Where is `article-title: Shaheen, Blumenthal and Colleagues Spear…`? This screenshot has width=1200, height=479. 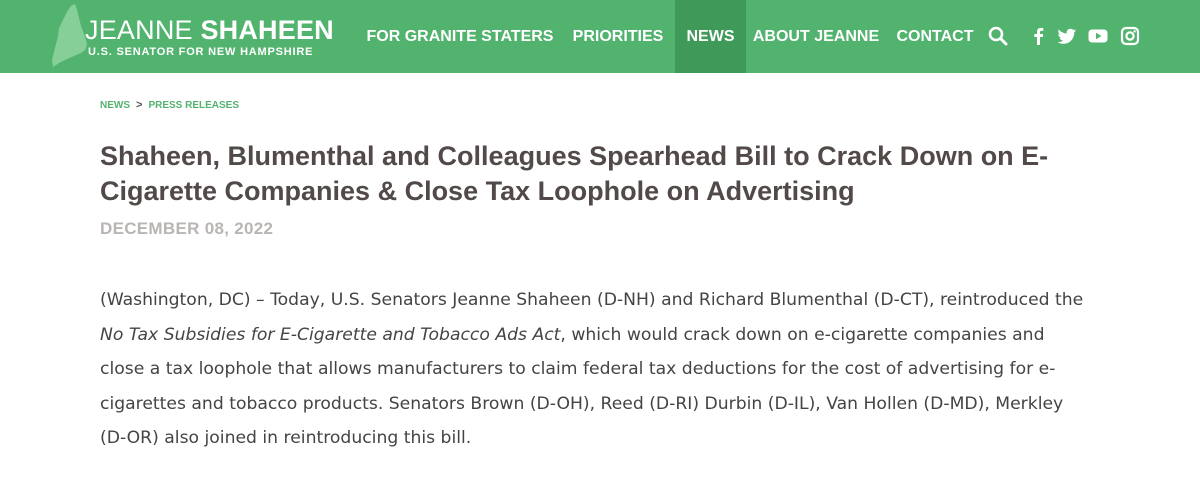 article-title: Shaheen, Blumenthal and Colleagues Spear… is located at coordinates (574, 173).